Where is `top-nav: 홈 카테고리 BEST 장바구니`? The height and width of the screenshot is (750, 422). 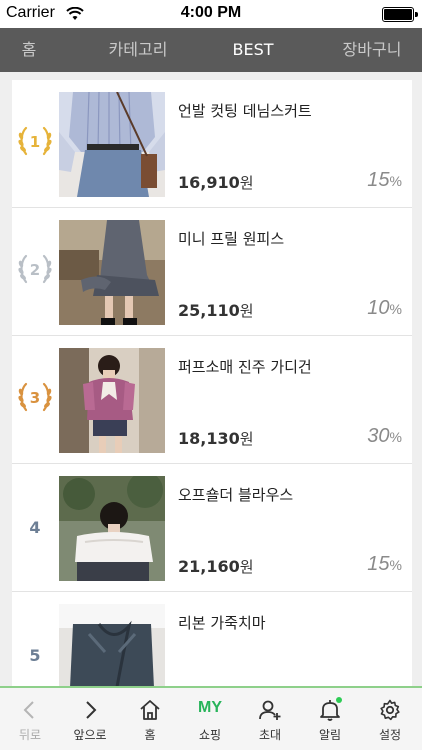
top-nav: 홈 카테고리 BEST 장바구니 is located at coordinates (211, 50).